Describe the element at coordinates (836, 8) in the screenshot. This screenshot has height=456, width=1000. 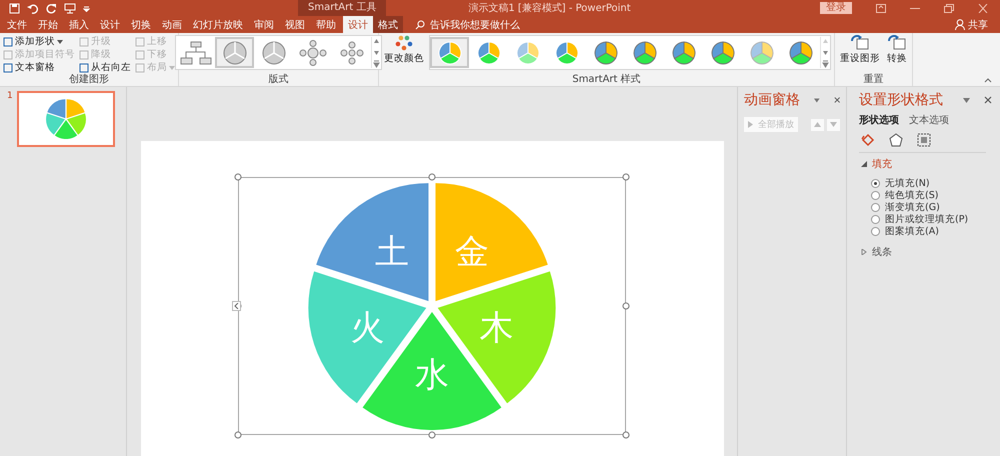
I see `login-button: 登录` at that location.